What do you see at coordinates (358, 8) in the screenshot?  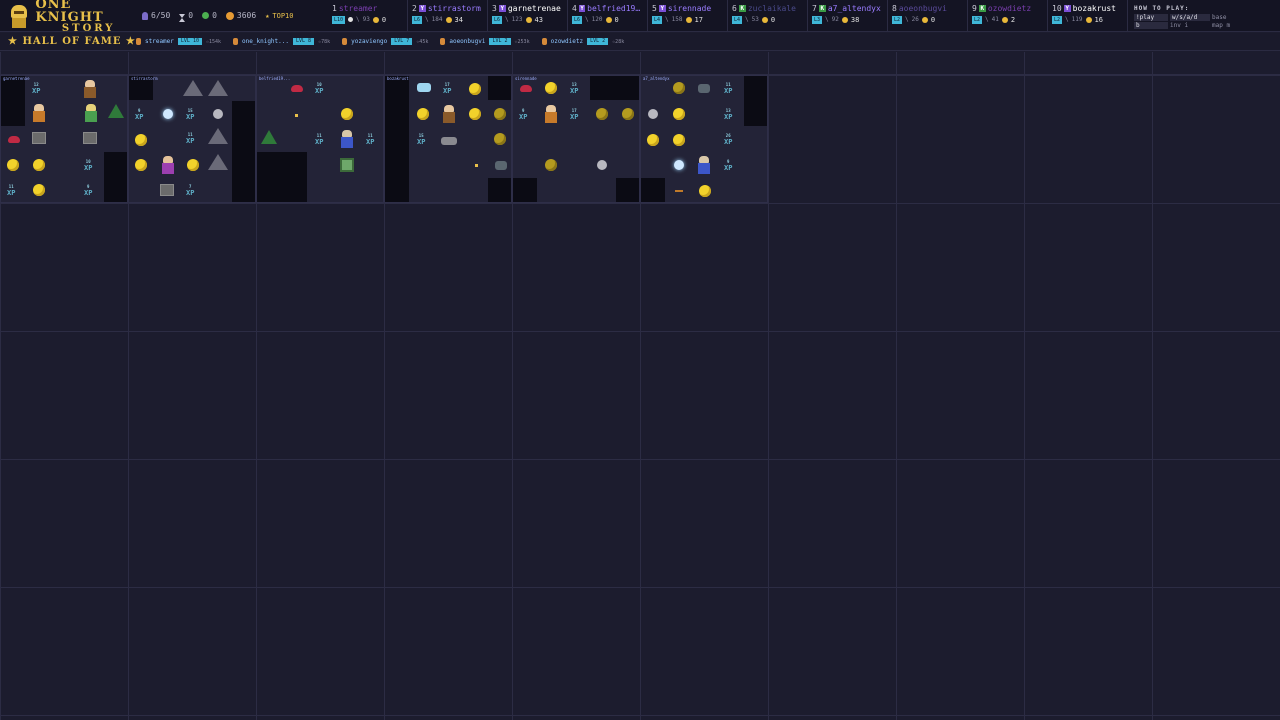 I see `leader-name: streamer` at bounding box center [358, 8].